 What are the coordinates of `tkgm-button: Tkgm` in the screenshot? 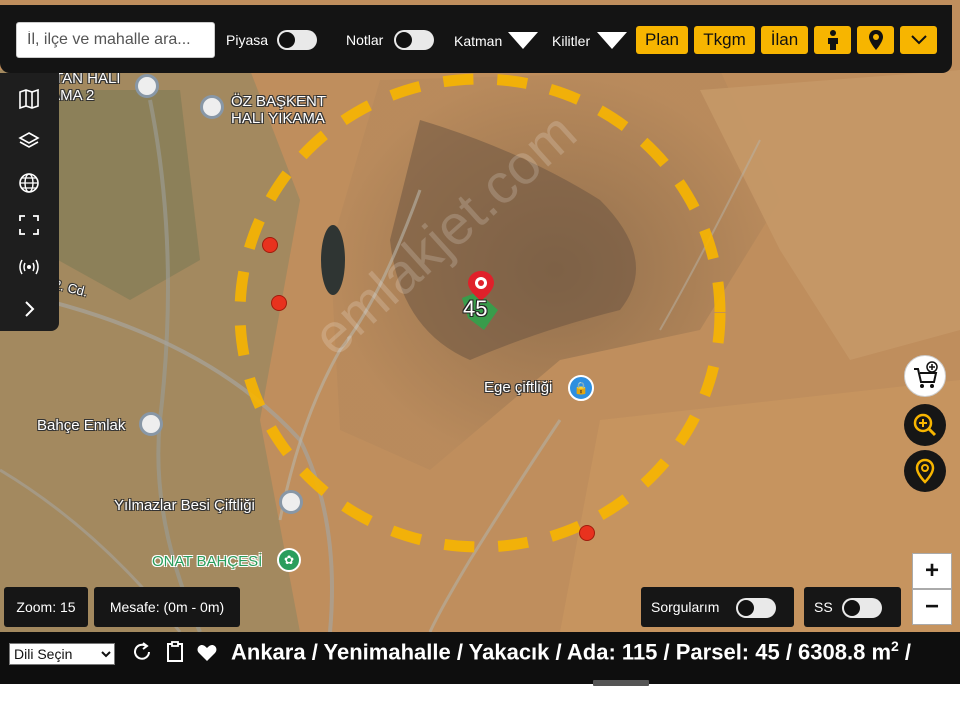 It's located at (724, 40).